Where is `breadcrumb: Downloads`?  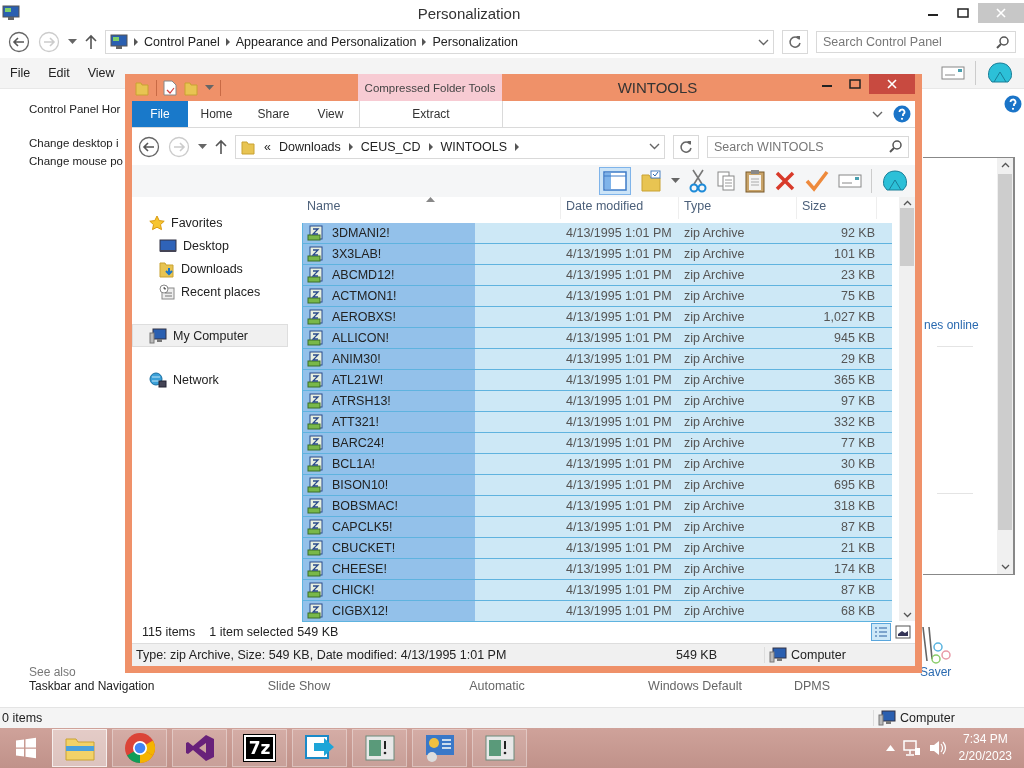
breadcrumb: Downloads is located at coordinates (309, 146).